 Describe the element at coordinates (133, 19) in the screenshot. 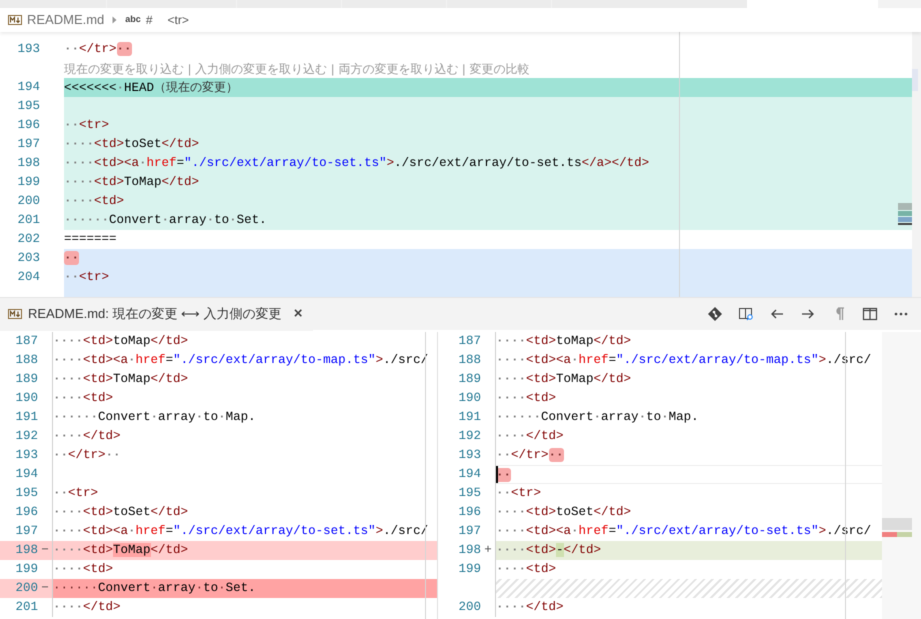

I see `symbol-label: abc` at that location.